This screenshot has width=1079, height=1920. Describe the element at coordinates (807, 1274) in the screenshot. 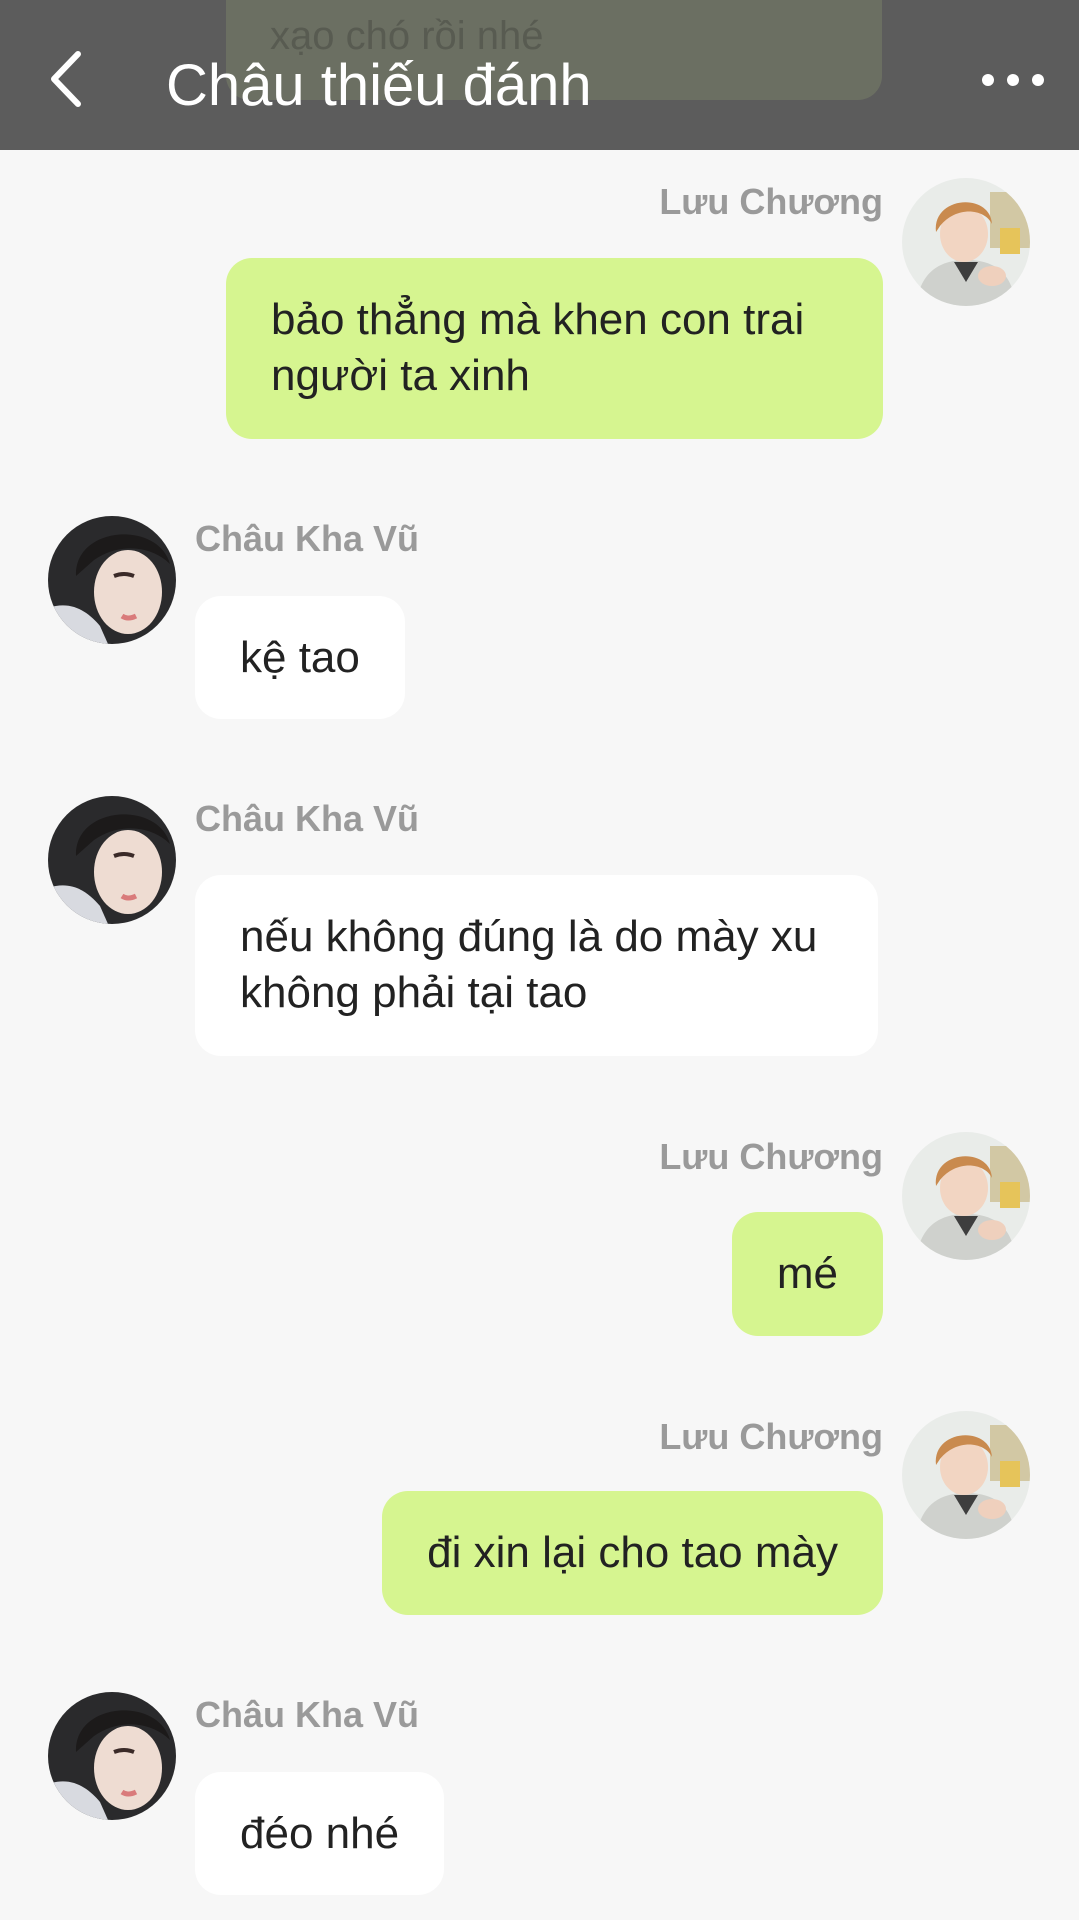

I see `message-bubble: mé` at that location.